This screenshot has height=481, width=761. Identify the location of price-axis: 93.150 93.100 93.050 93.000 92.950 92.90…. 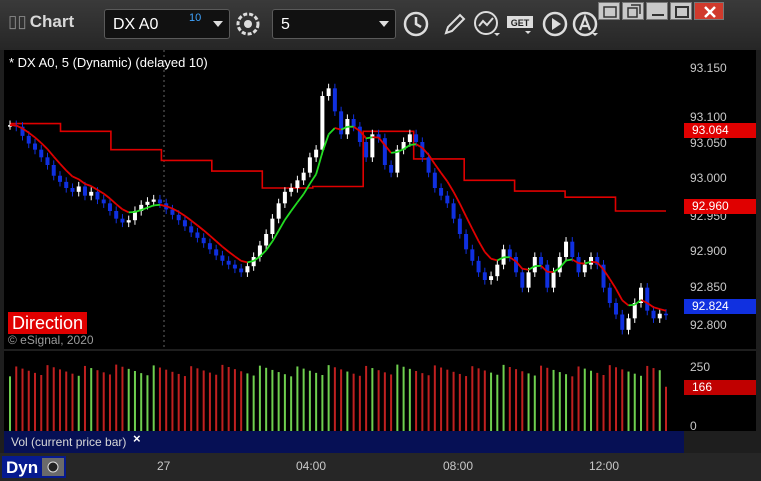
(720, 199).